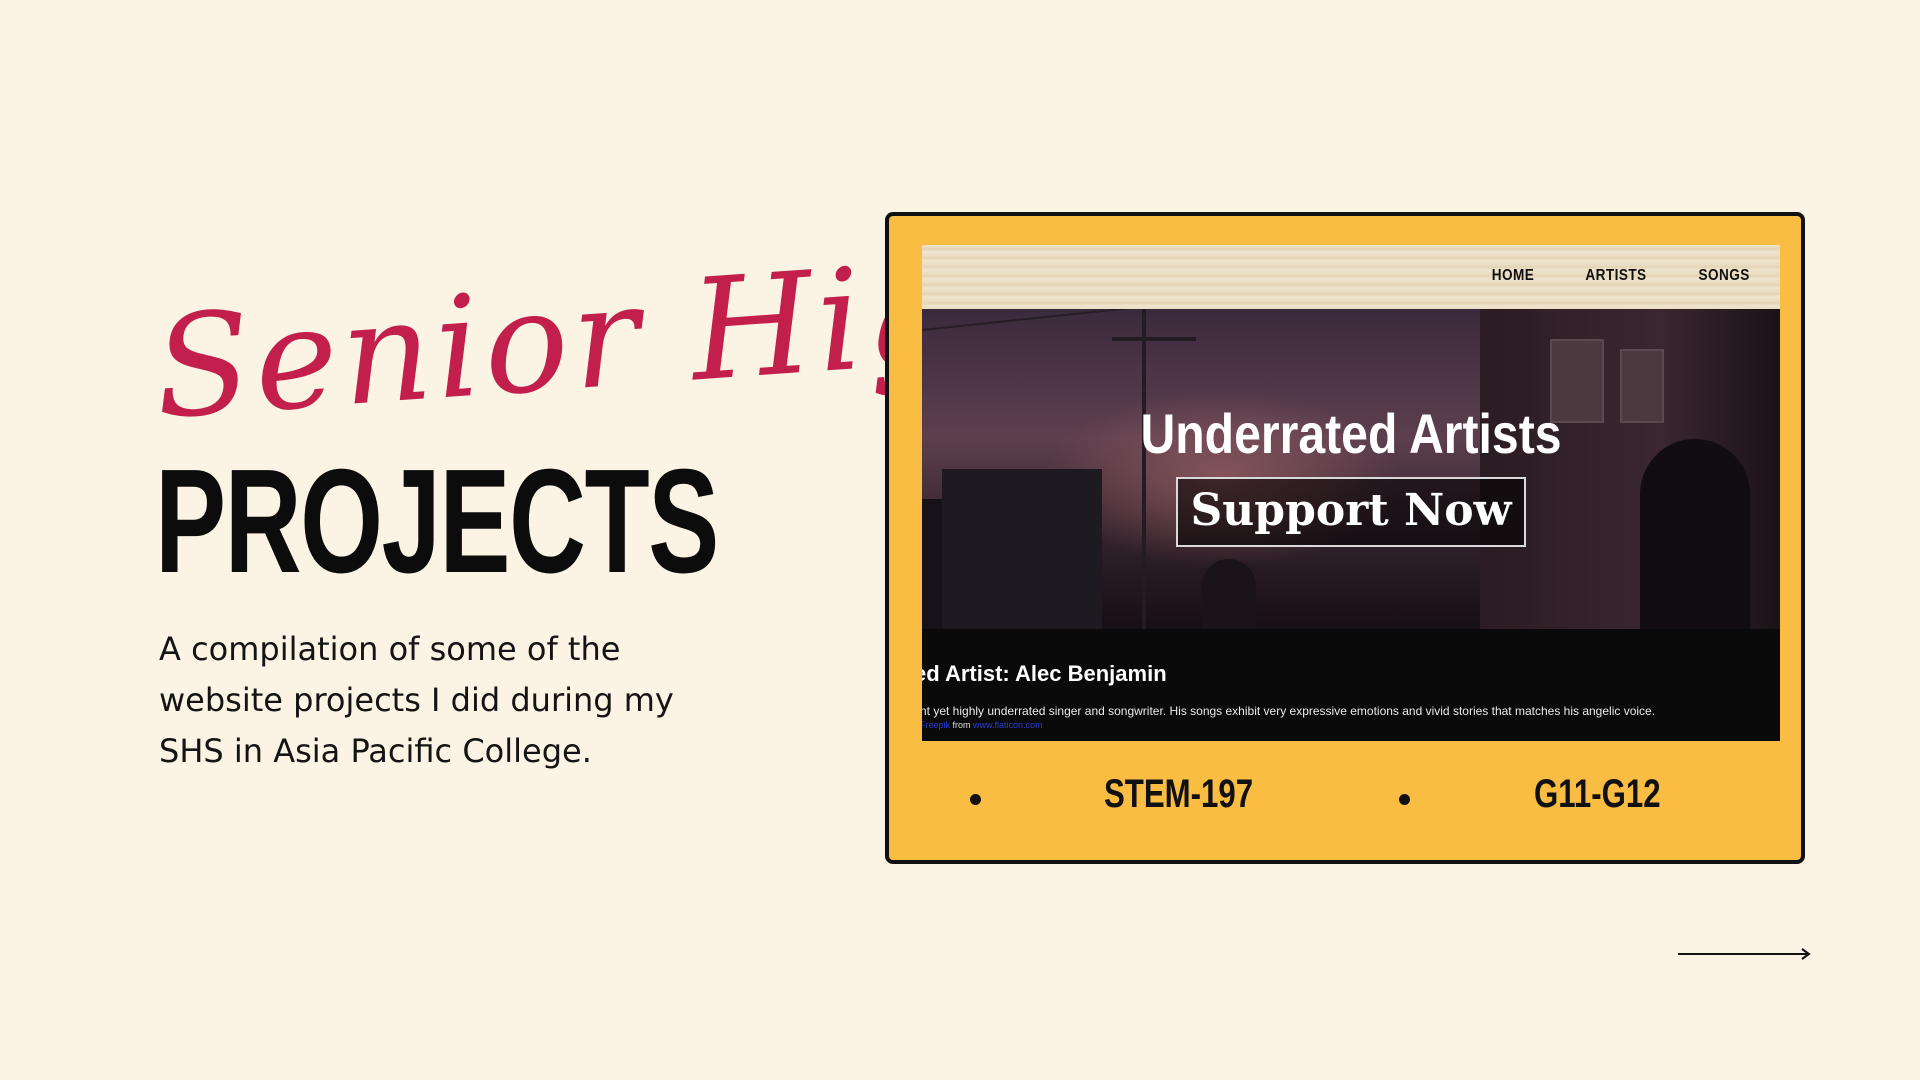  I want to click on preview-nav-songs: SONGS, so click(1723, 276).